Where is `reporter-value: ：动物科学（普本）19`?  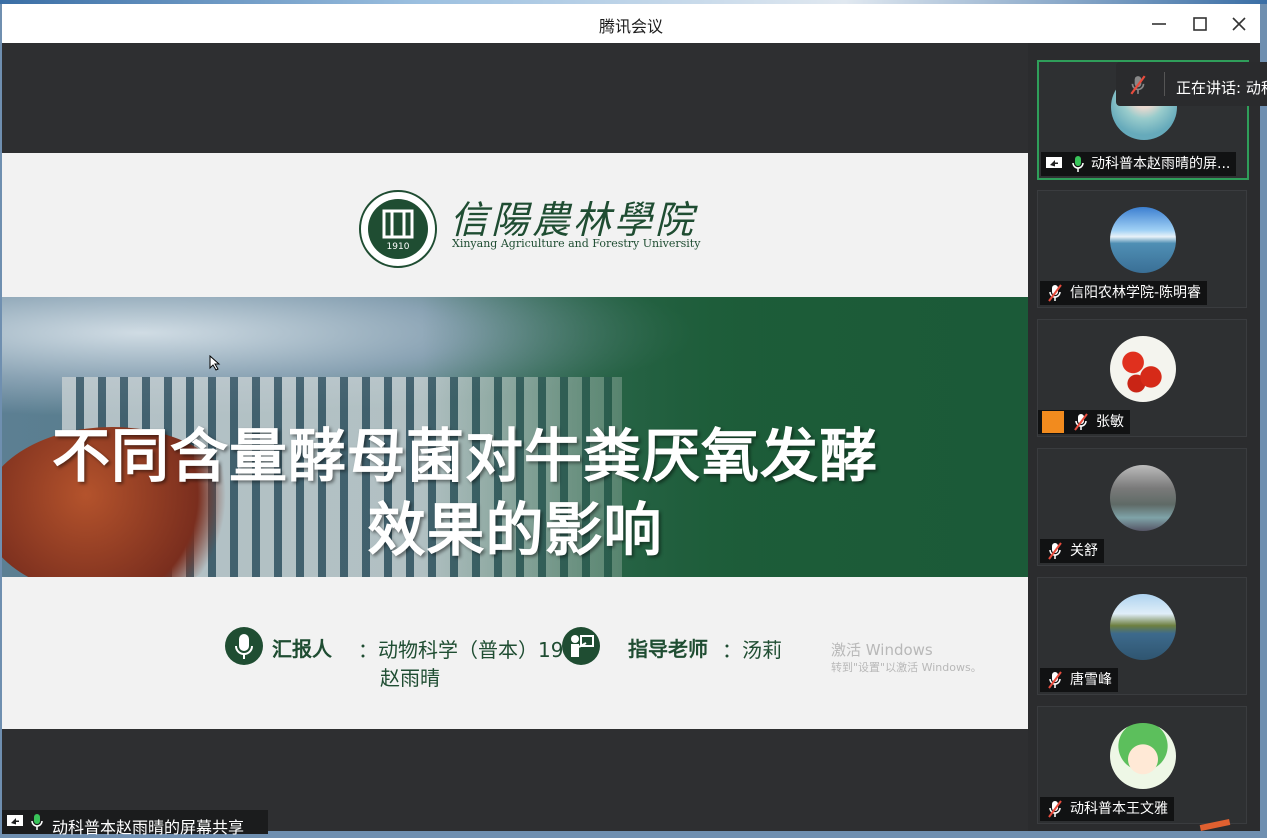 reporter-value: ：动物科学（普本）19 is located at coordinates (461, 650).